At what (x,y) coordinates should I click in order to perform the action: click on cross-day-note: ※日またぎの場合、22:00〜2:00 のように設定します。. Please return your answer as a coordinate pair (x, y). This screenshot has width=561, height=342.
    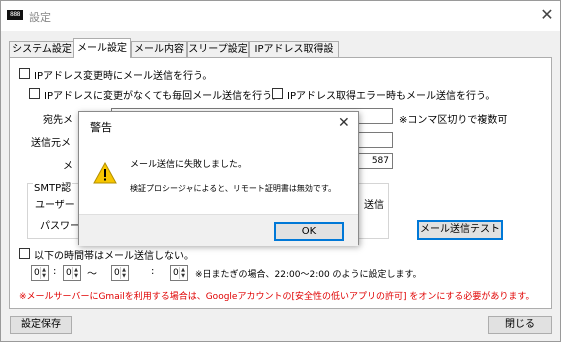
    Looking at the image, I should click on (308, 275).